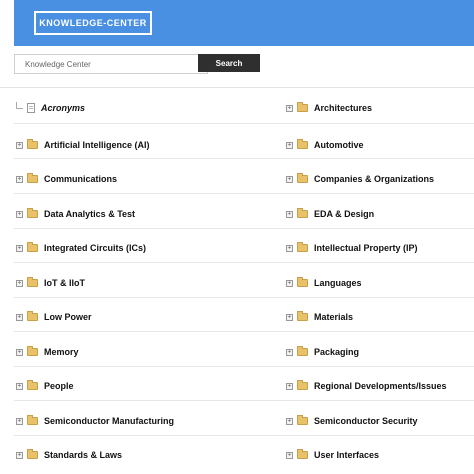 The height and width of the screenshot is (474, 474). What do you see at coordinates (229, 63) in the screenshot?
I see `search-button: Search` at bounding box center [229, 63].